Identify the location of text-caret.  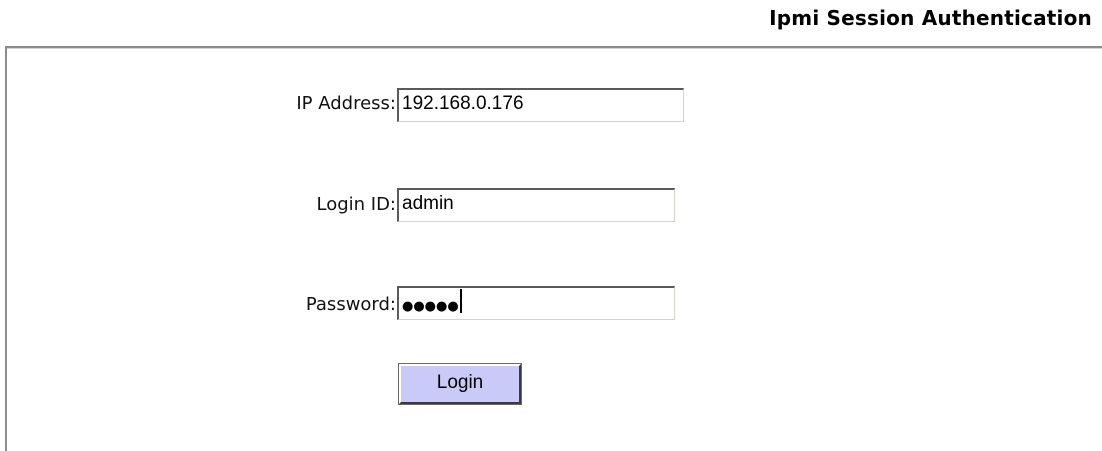
(460, 301).